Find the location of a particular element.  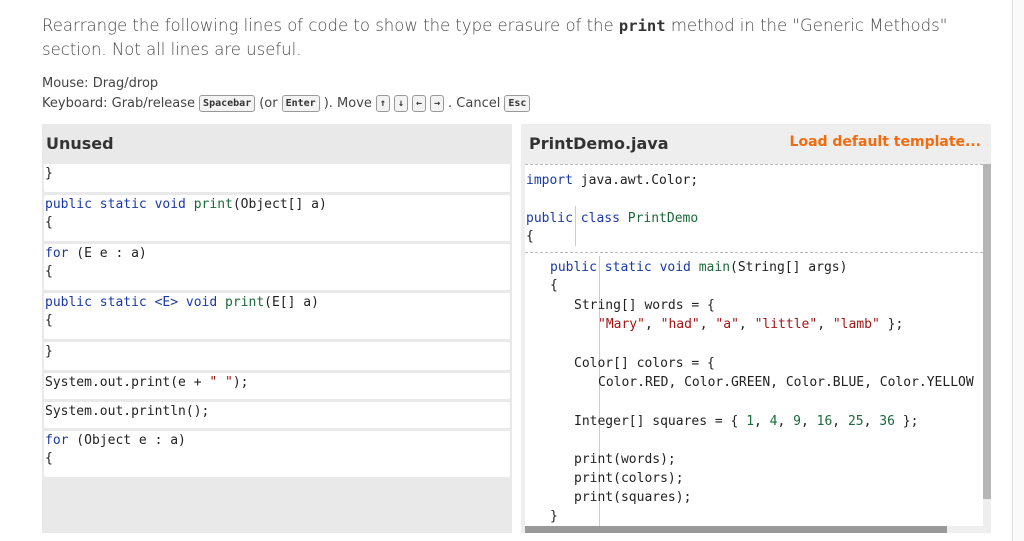

arrow-down-key: ↓ is located at coordinates (400, 103).